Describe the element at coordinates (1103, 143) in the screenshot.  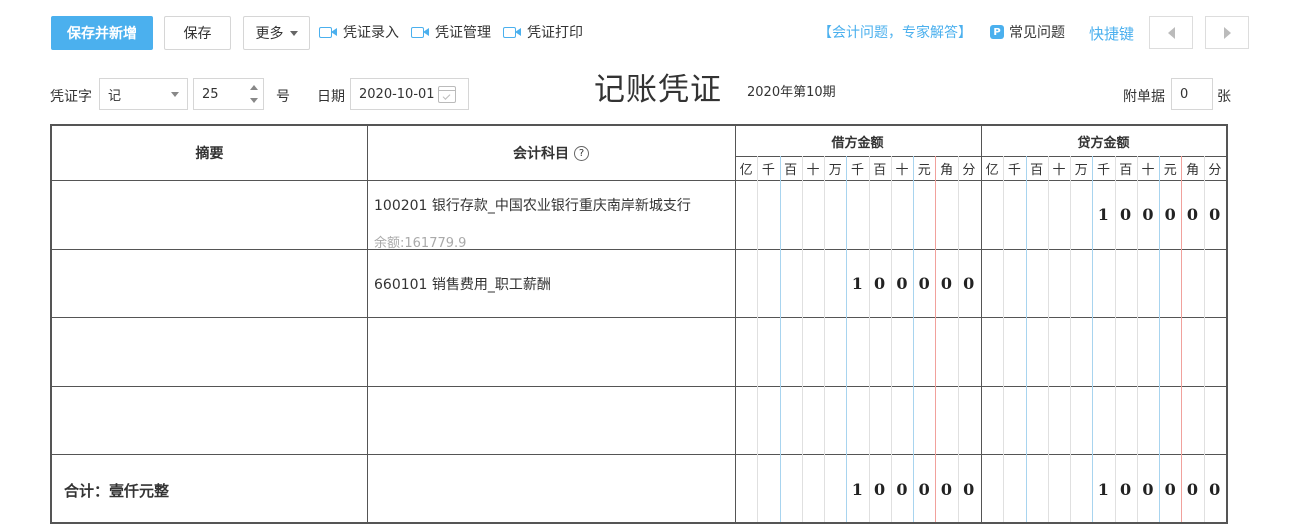
I see `credit-column-header: 贷方金额` at that location.